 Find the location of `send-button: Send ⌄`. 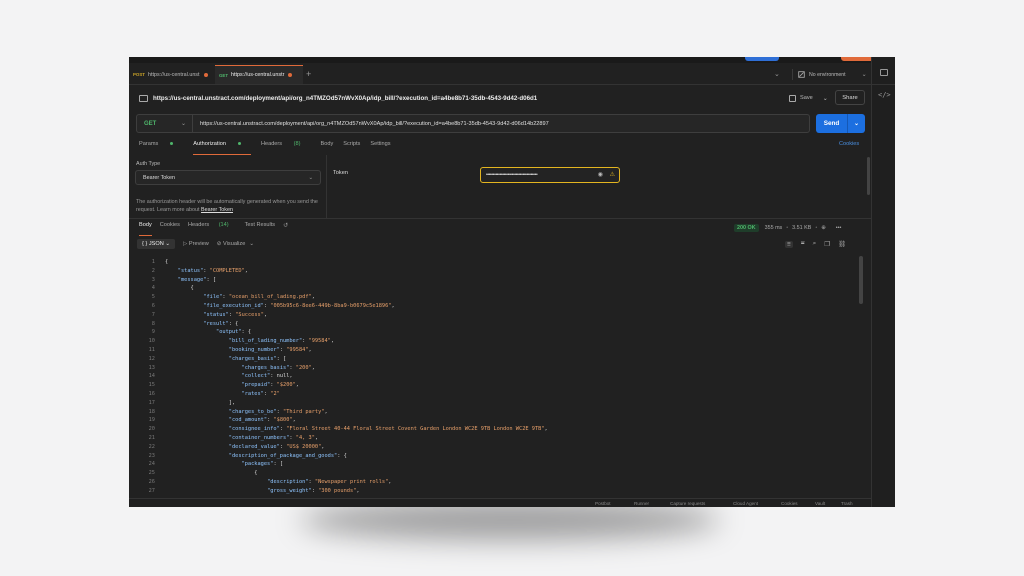

send-button: Send ⌄ is located at coordinates (840, 123).